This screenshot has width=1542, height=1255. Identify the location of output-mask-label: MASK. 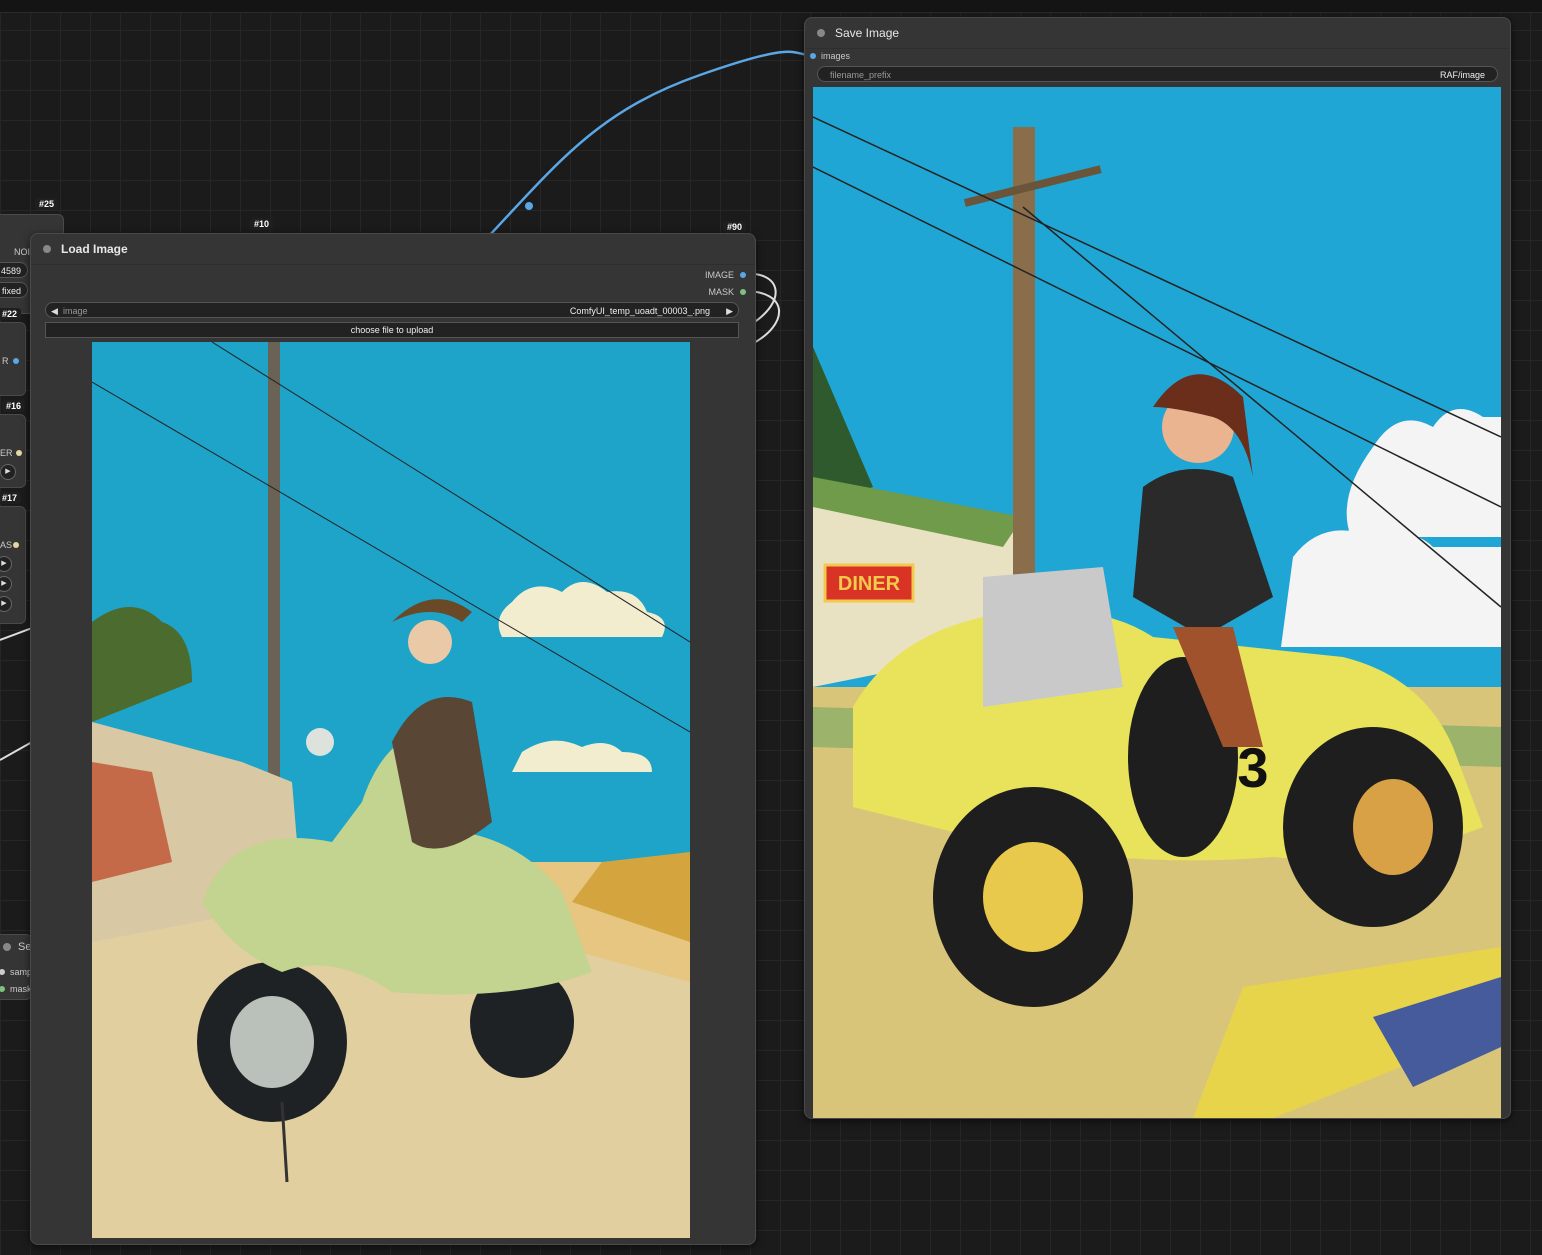
(721, 292).